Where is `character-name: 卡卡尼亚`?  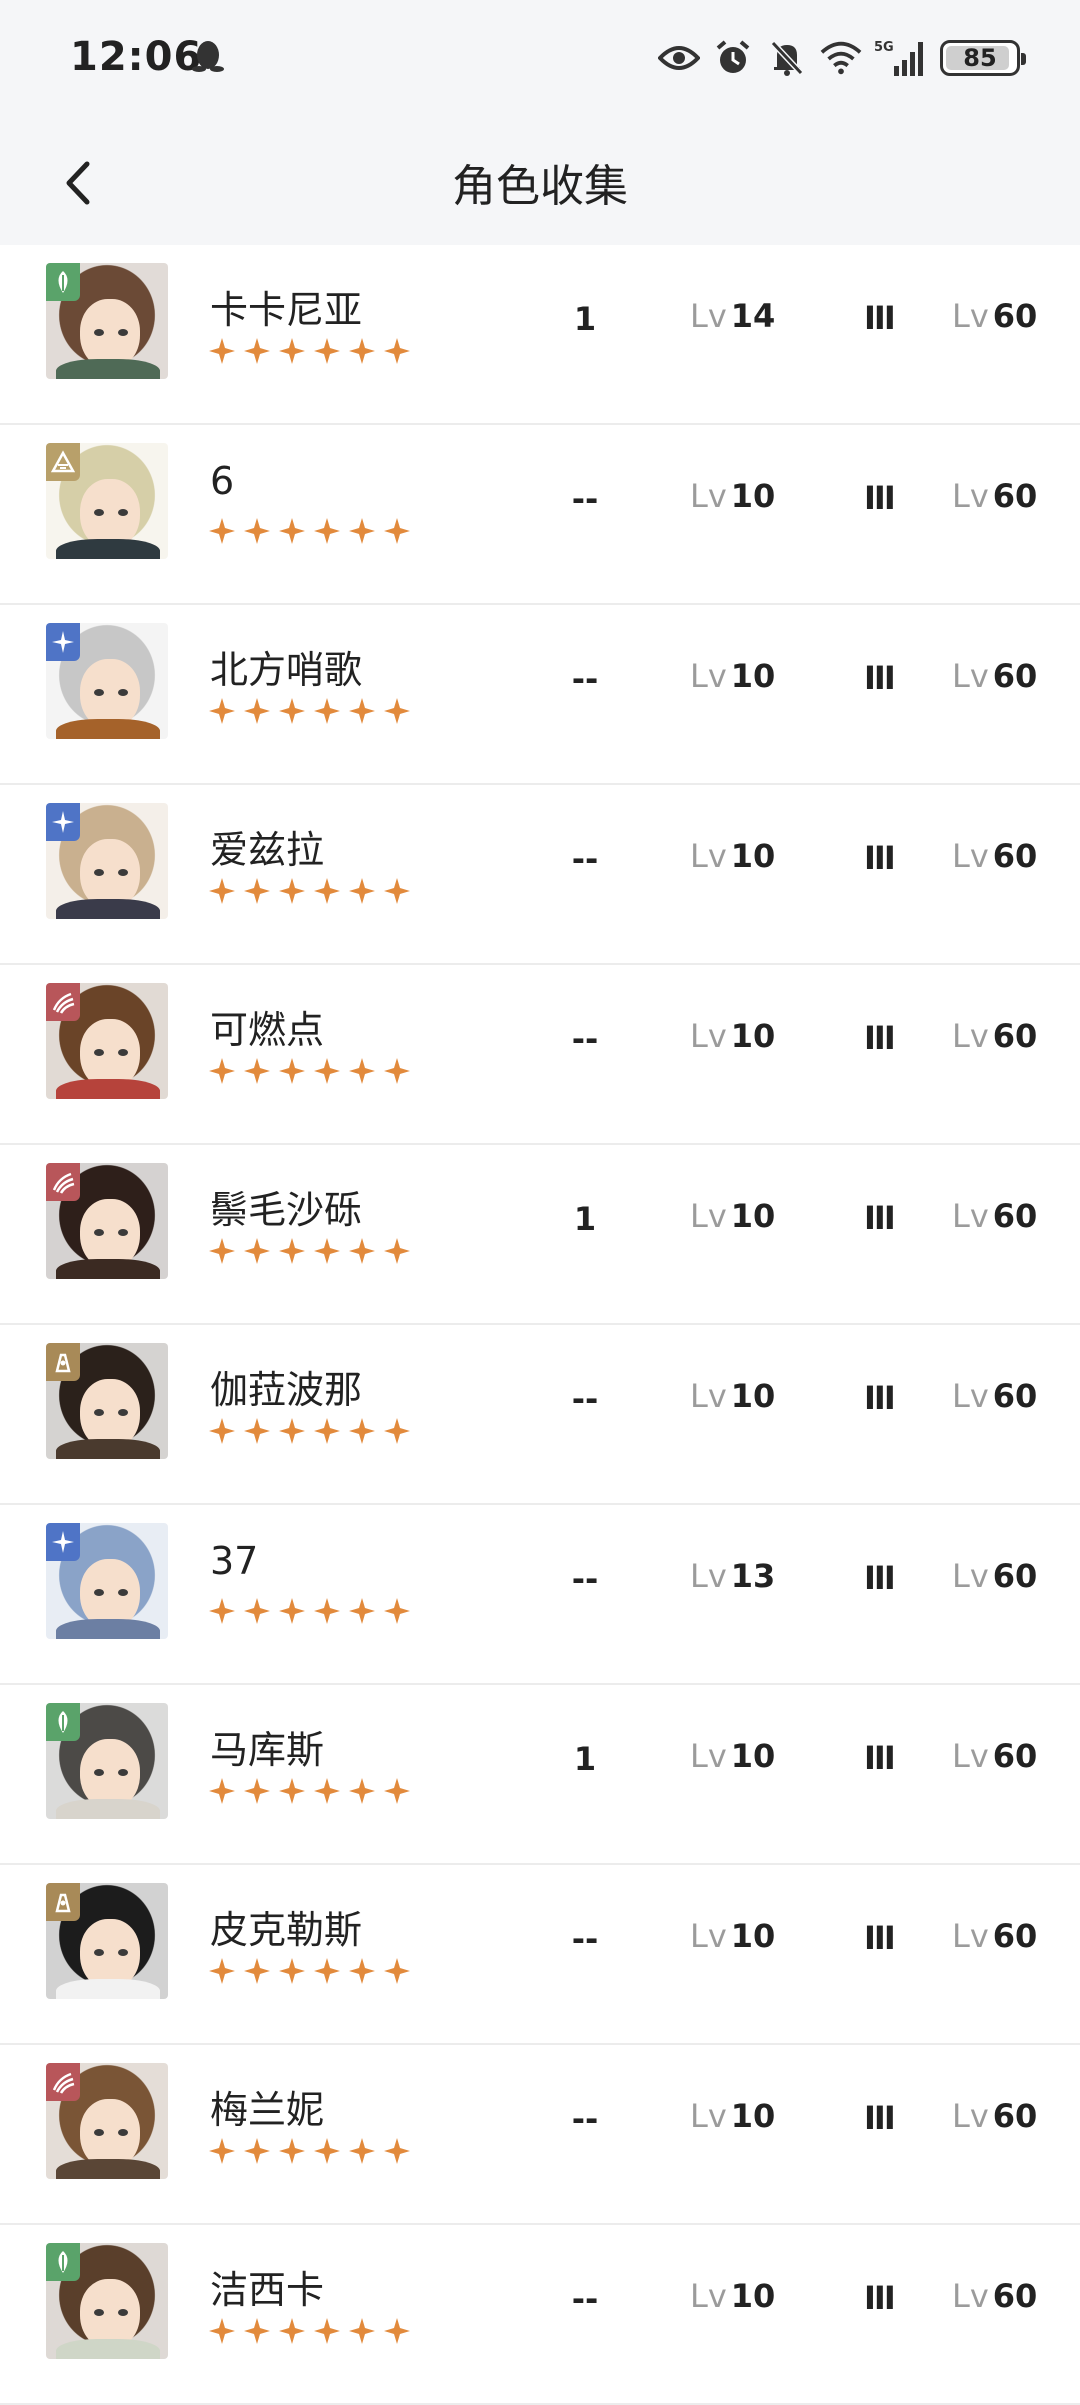 character-name: 卡卡尼亚 is located at coordinates (286, 310).